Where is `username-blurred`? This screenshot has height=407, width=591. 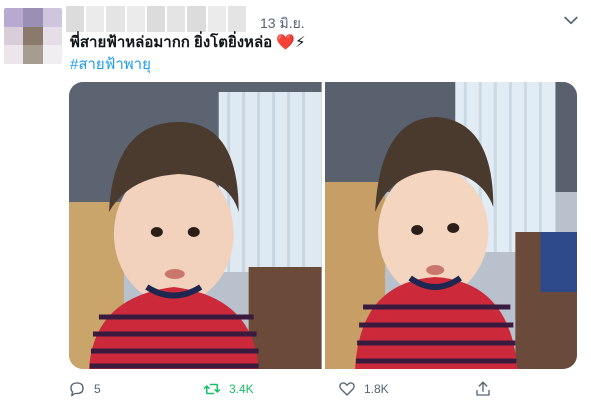
username-blurred is located at coordinates (156, 19).